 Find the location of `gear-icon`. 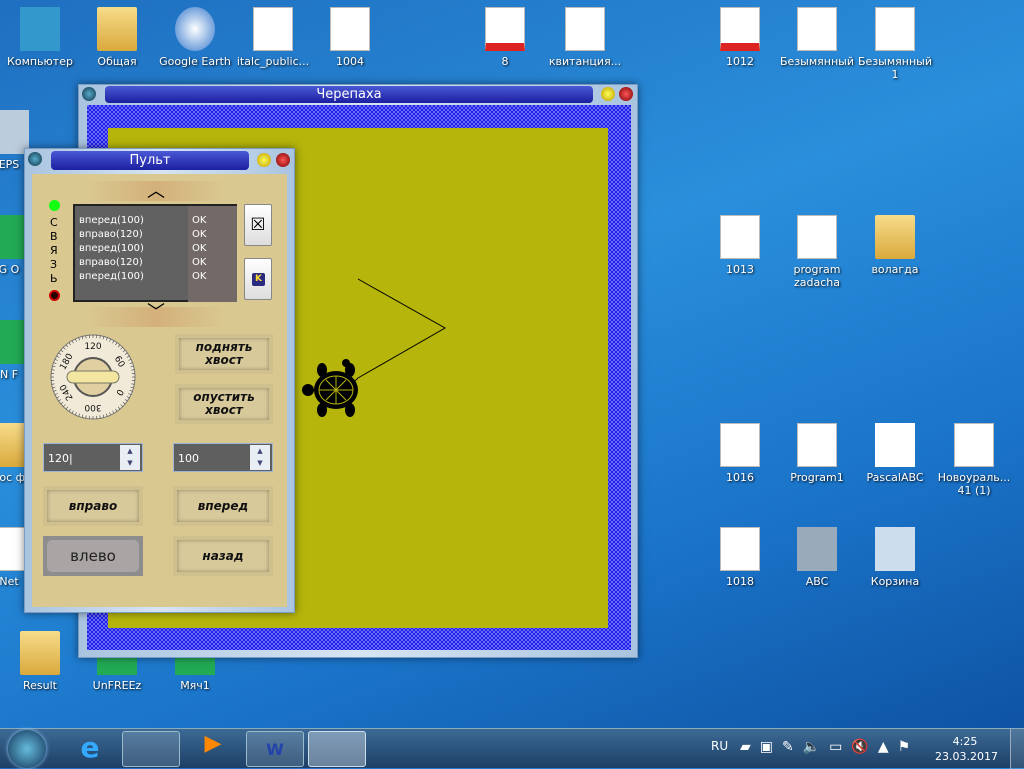

gear-icon is located at coordinates (817, 549).